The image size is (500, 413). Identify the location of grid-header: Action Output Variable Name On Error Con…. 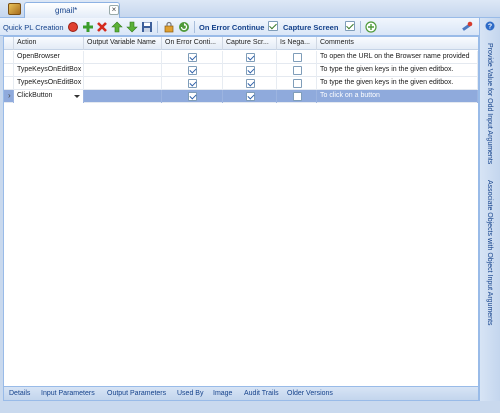
(241, 43).